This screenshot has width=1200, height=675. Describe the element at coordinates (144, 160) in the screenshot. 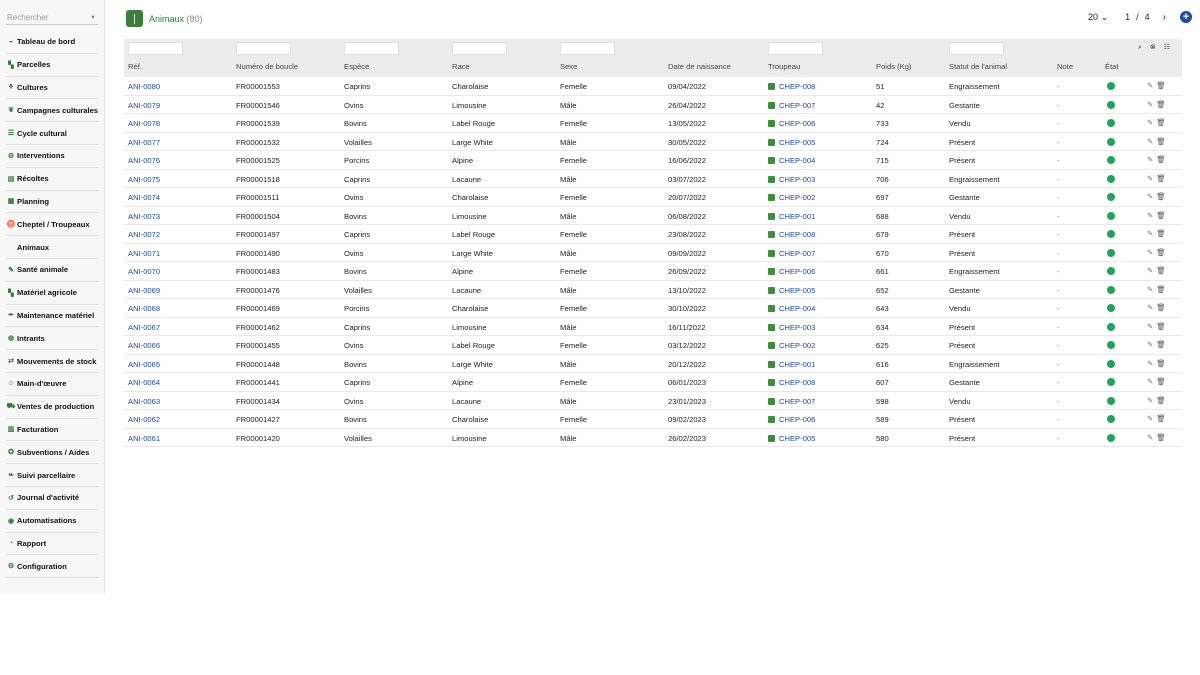

I see `animal-ref-link: ANI-0076` at that location.